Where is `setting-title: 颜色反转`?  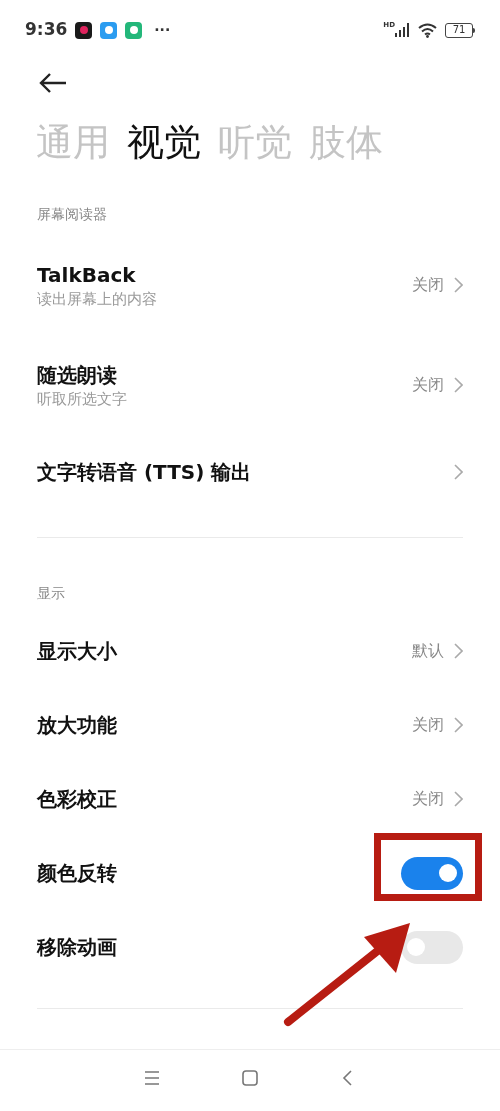 setting-title: 颜色反转 is located at coordinates (77, 873).